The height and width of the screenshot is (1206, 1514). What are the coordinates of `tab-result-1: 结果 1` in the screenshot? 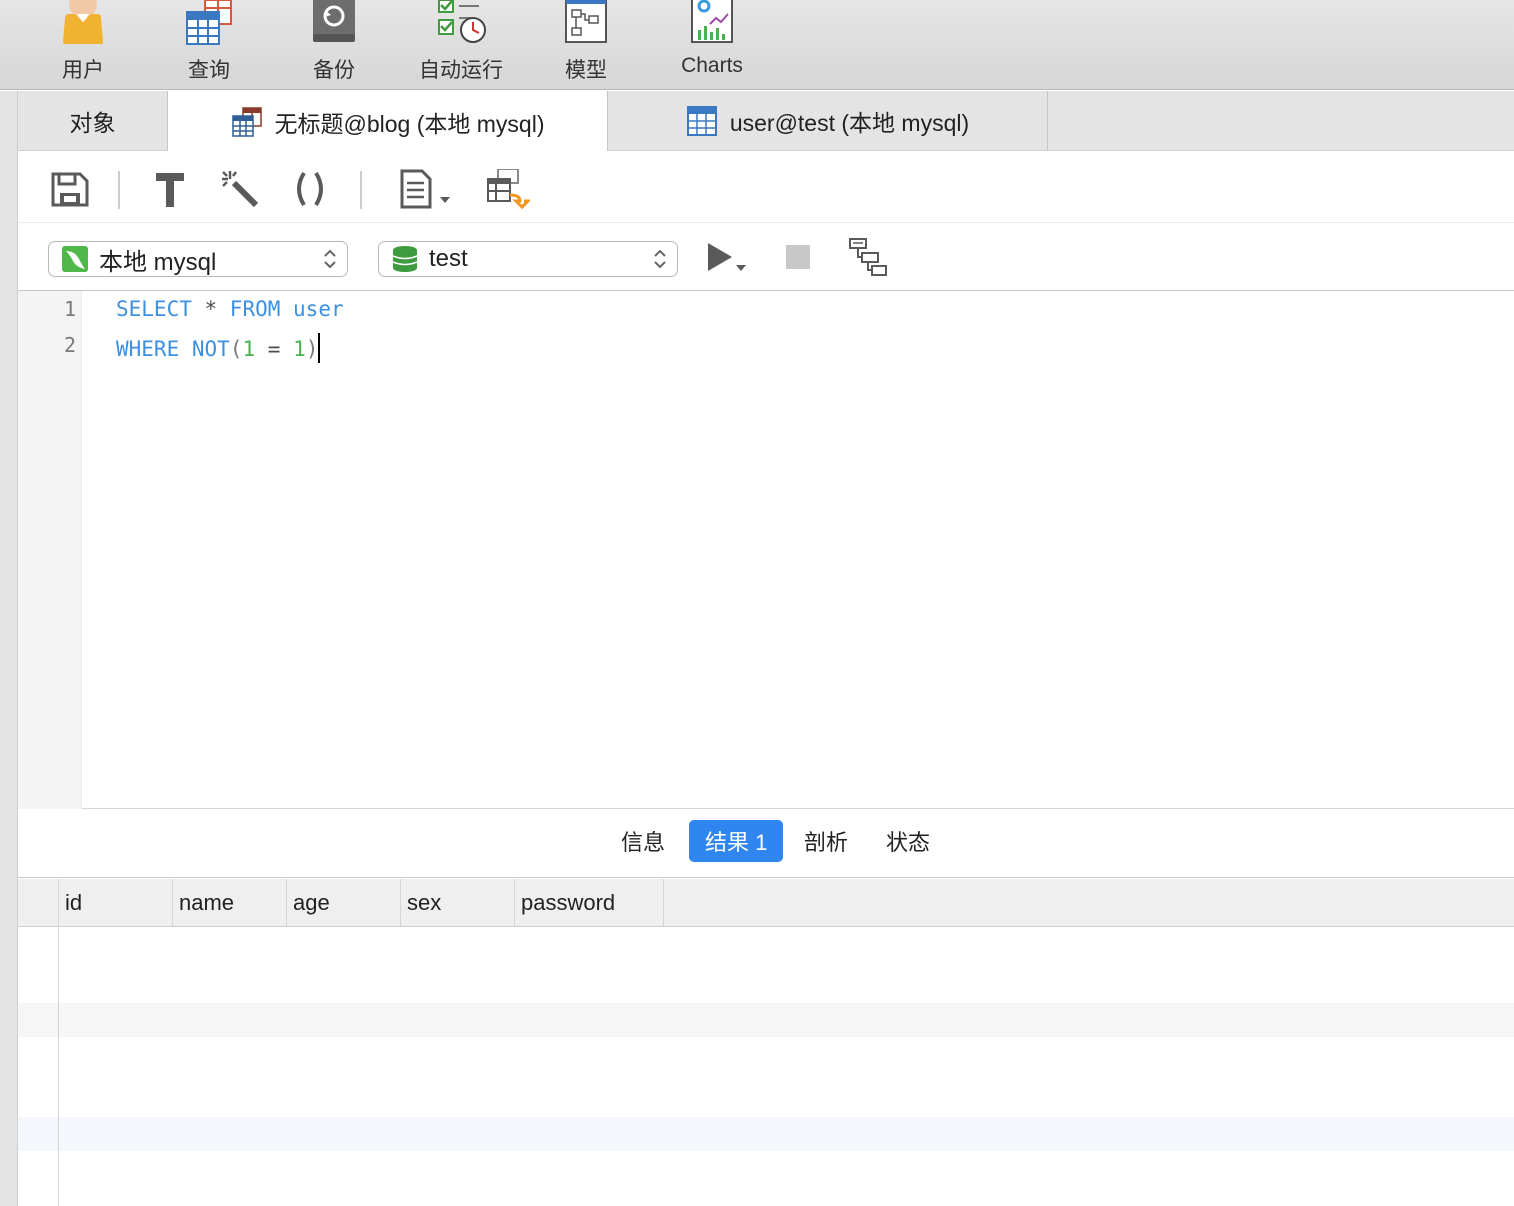 It's located at (736, 841).